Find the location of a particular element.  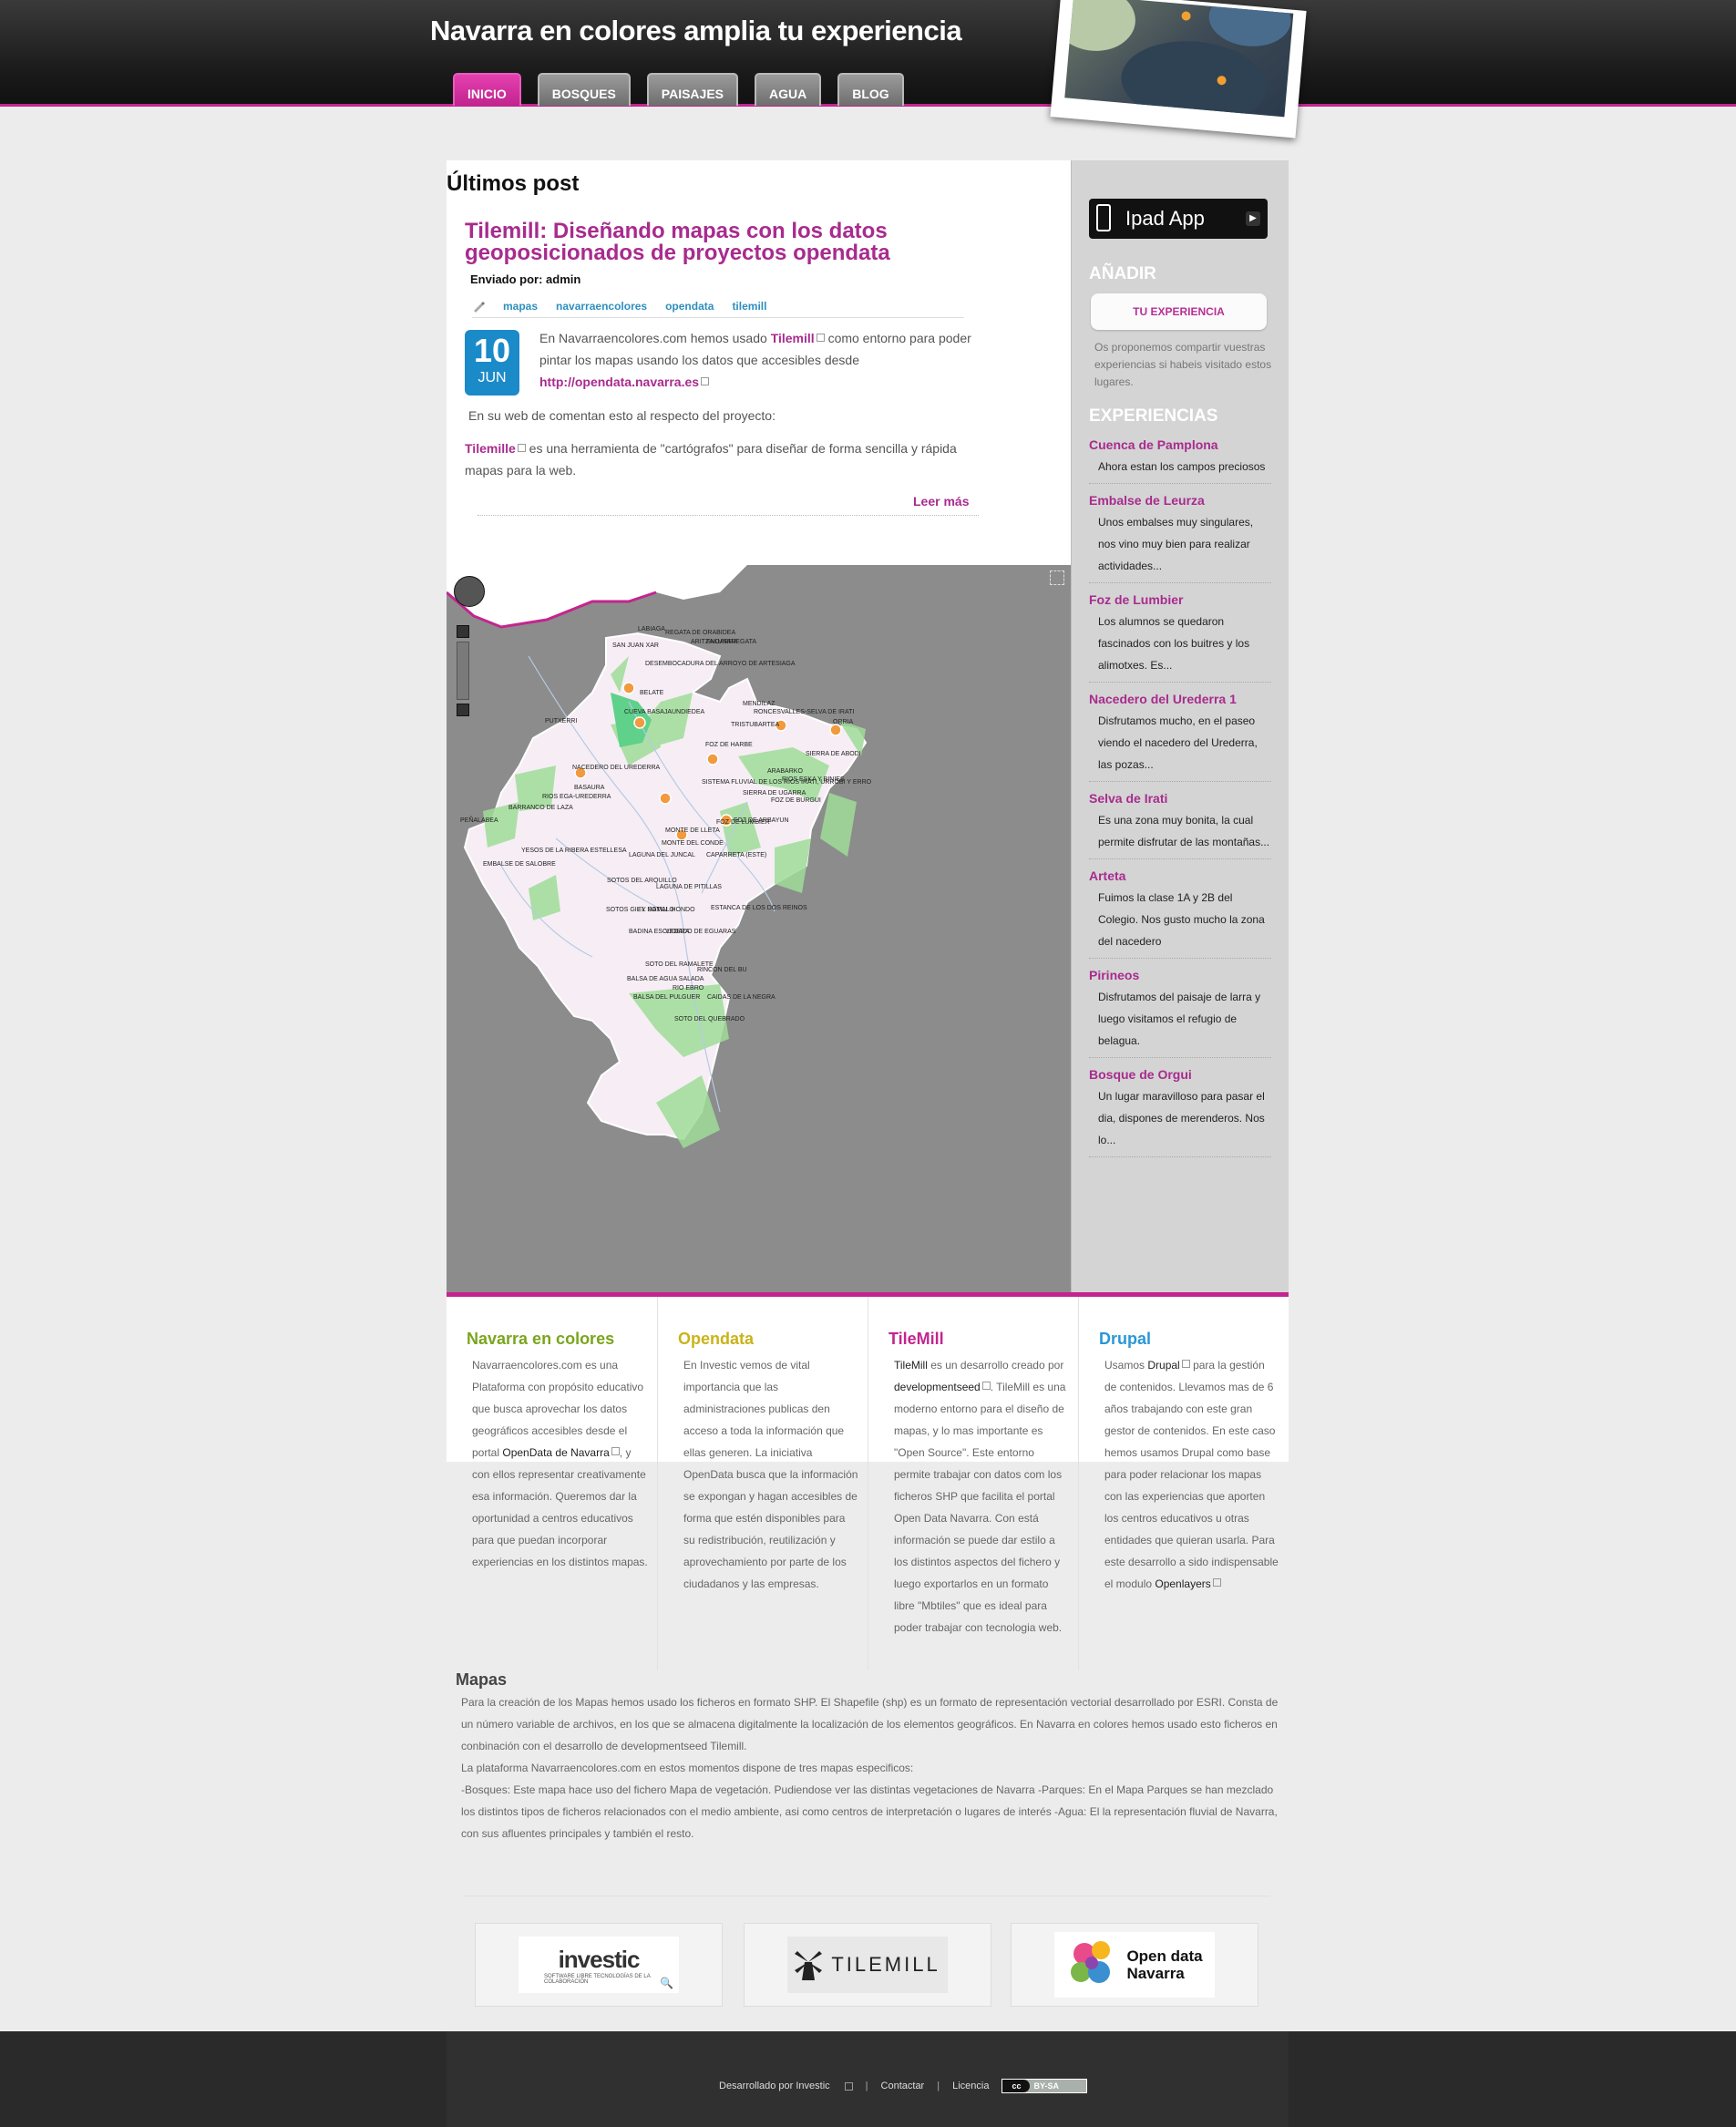

svg-text: EMBALSE DE SALOBRE is located at coordinates (519, 864).